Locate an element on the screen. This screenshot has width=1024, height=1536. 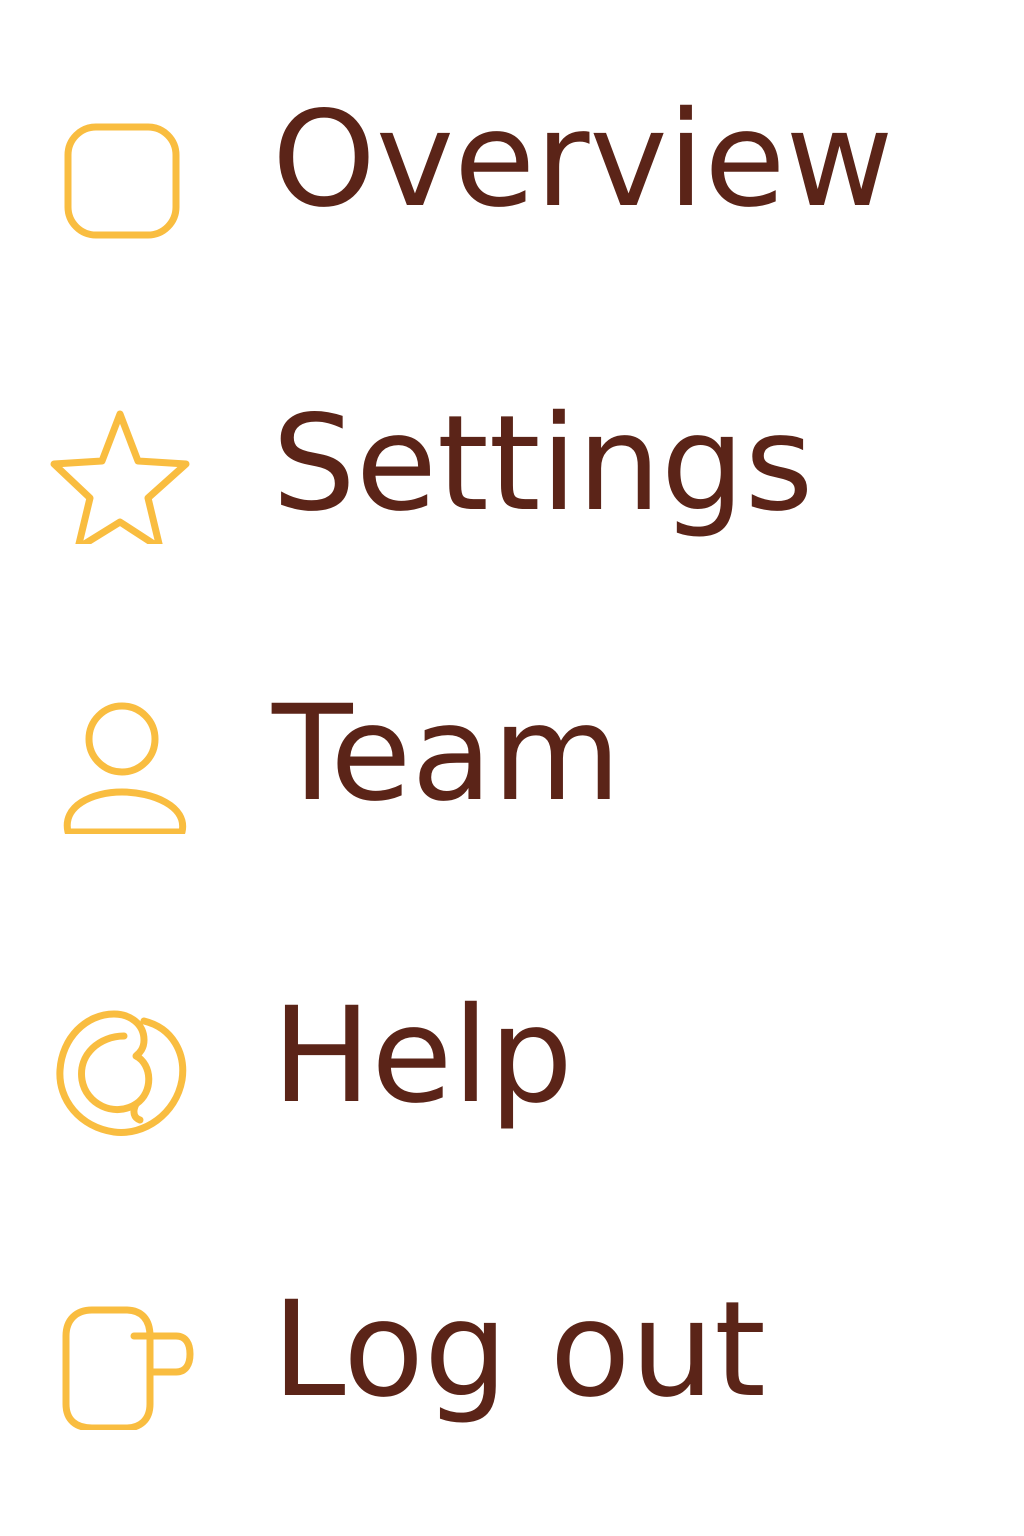
star-icon is located at coordinates (123, 469).